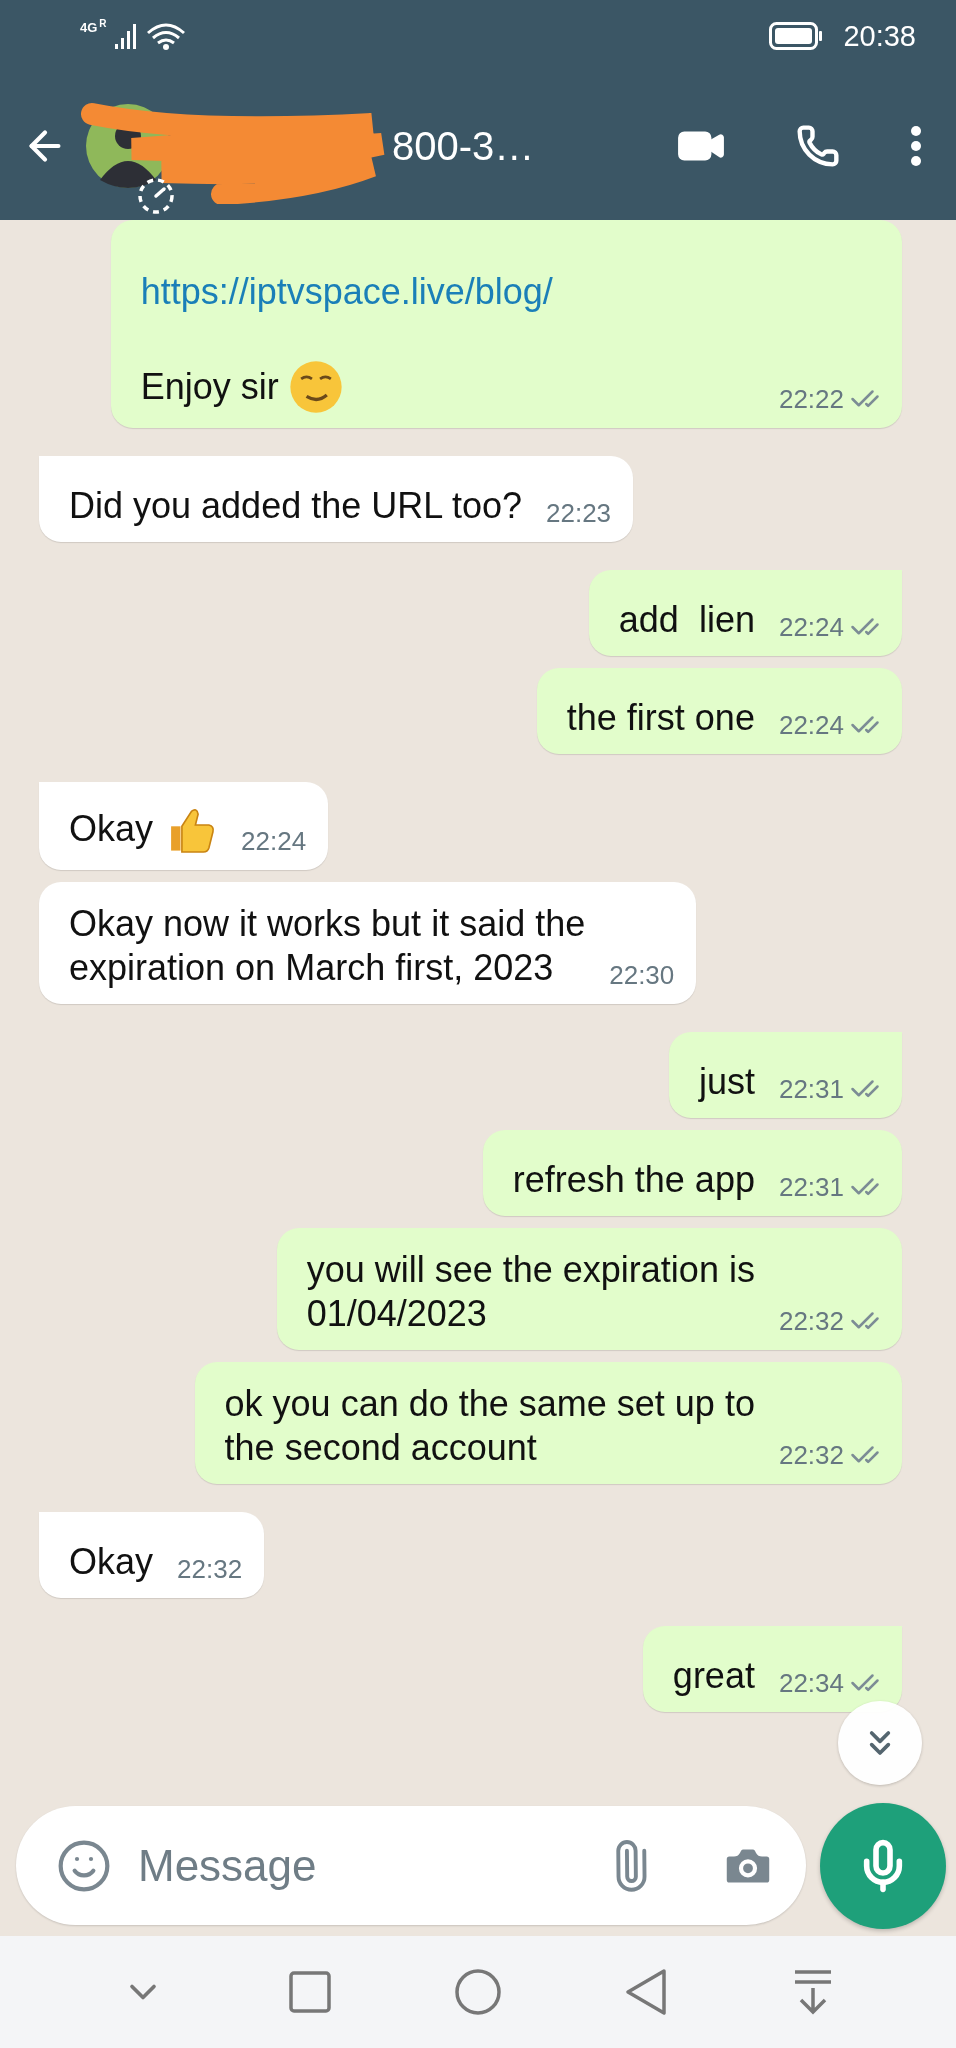 The height and width of the screenshot is (2048, 956). Describe the element at coordinates (642, 975) in the screenshot. I see `message-time: 22:30` at that location.